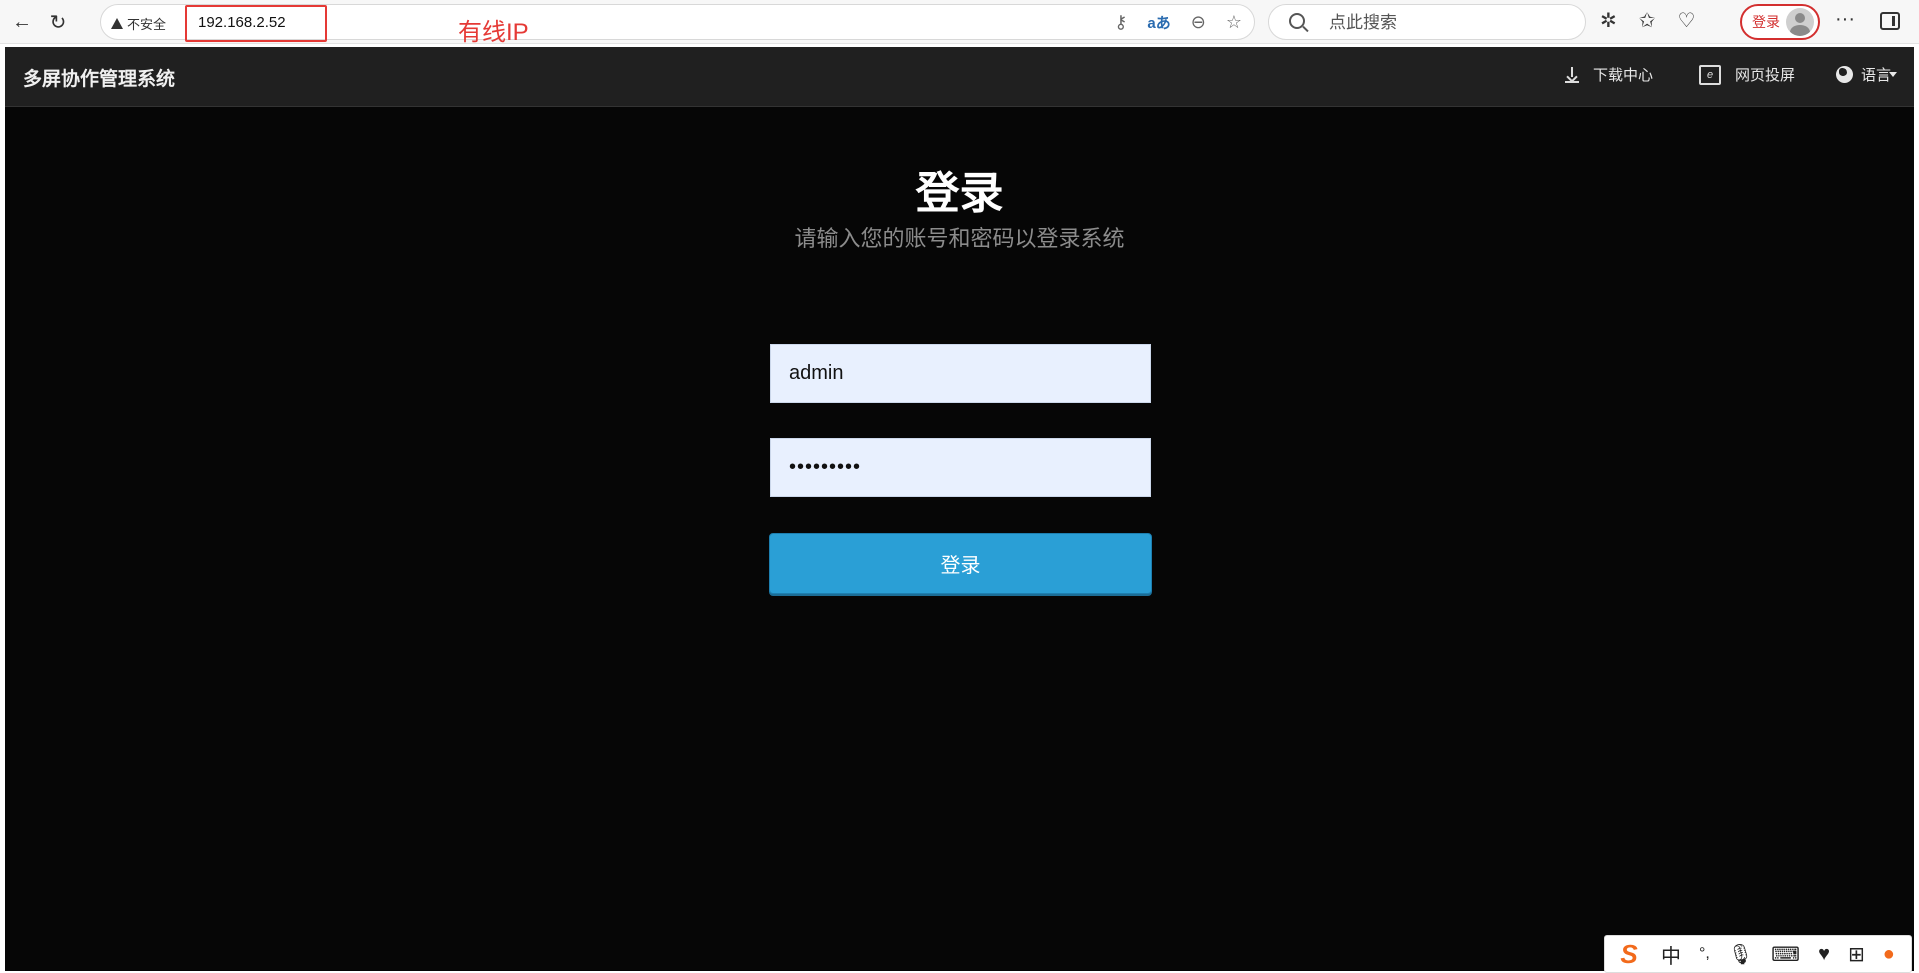  Describe the element at coordinates (1608, 20) in the screenshot. I see `extensions-icon: ✲` at that location.